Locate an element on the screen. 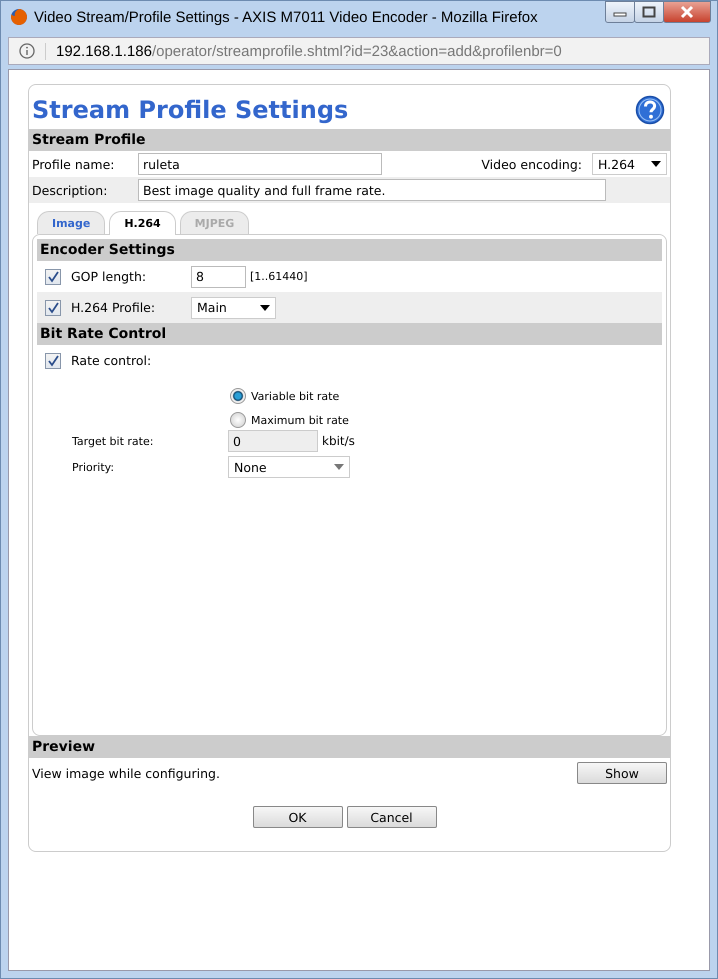  field-label: GOP length: is located at coordinates (109, 276).